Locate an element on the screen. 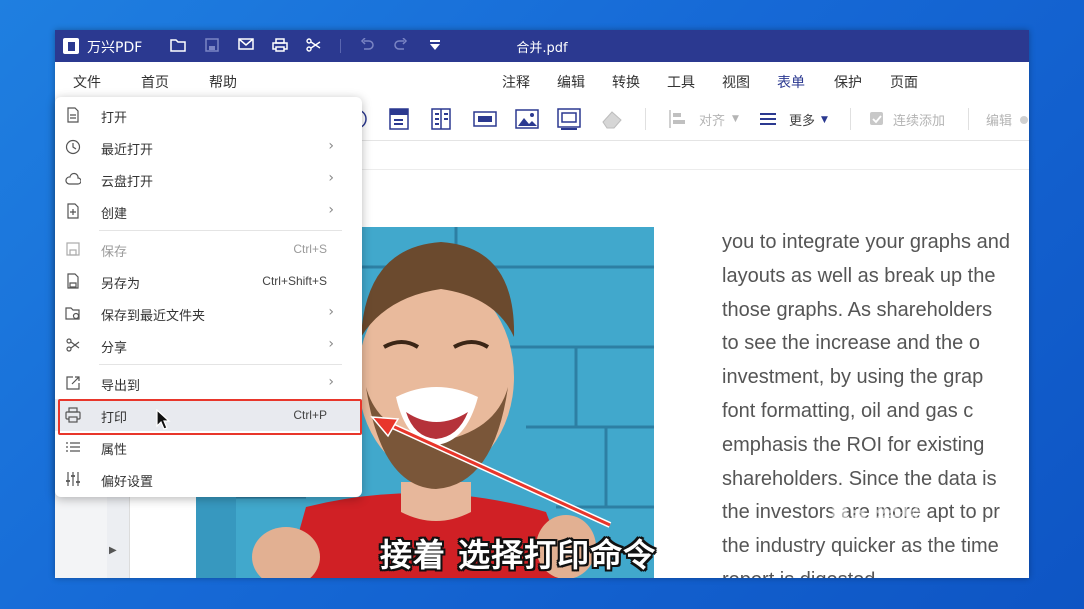 Image resolution: width=1084 pixels, height=609 pixels. watermark: Bai经验 is located at coordinates (879, 516).